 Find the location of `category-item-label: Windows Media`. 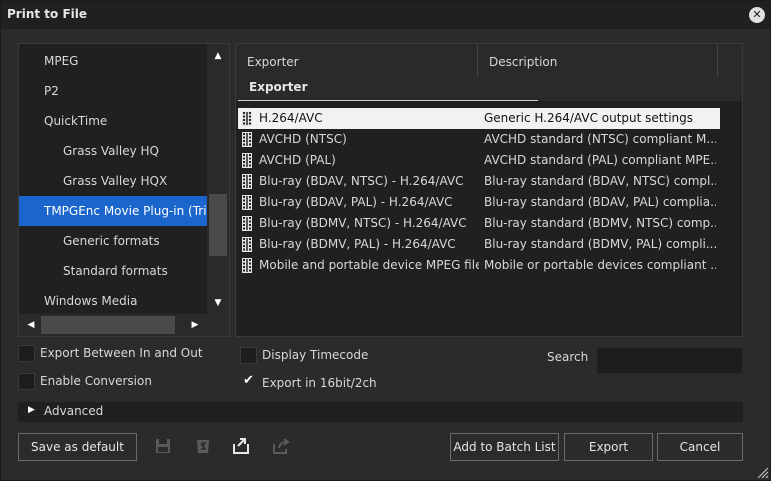

category-item-label: Windows Media is located at coordinates (91, 301).